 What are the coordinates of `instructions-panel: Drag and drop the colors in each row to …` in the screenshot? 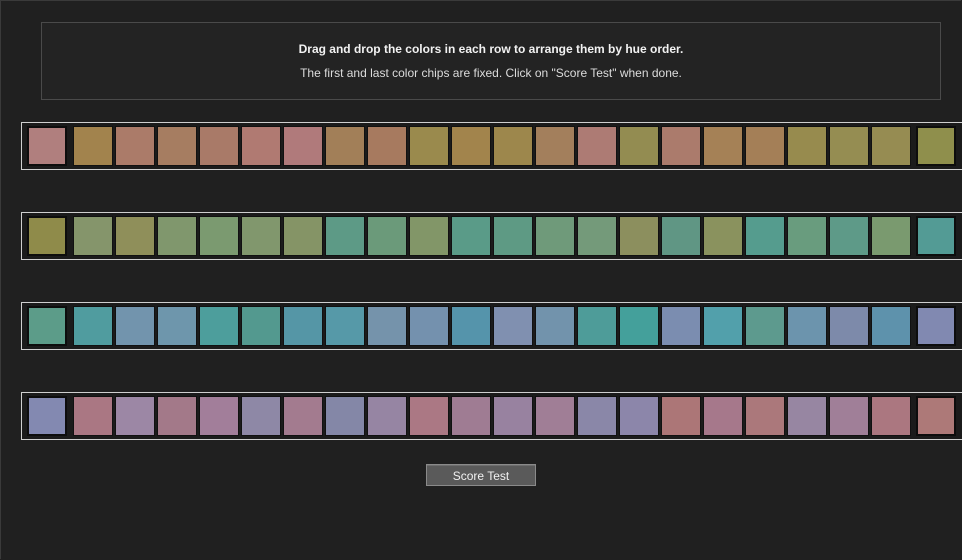 It's located at (491, 61).